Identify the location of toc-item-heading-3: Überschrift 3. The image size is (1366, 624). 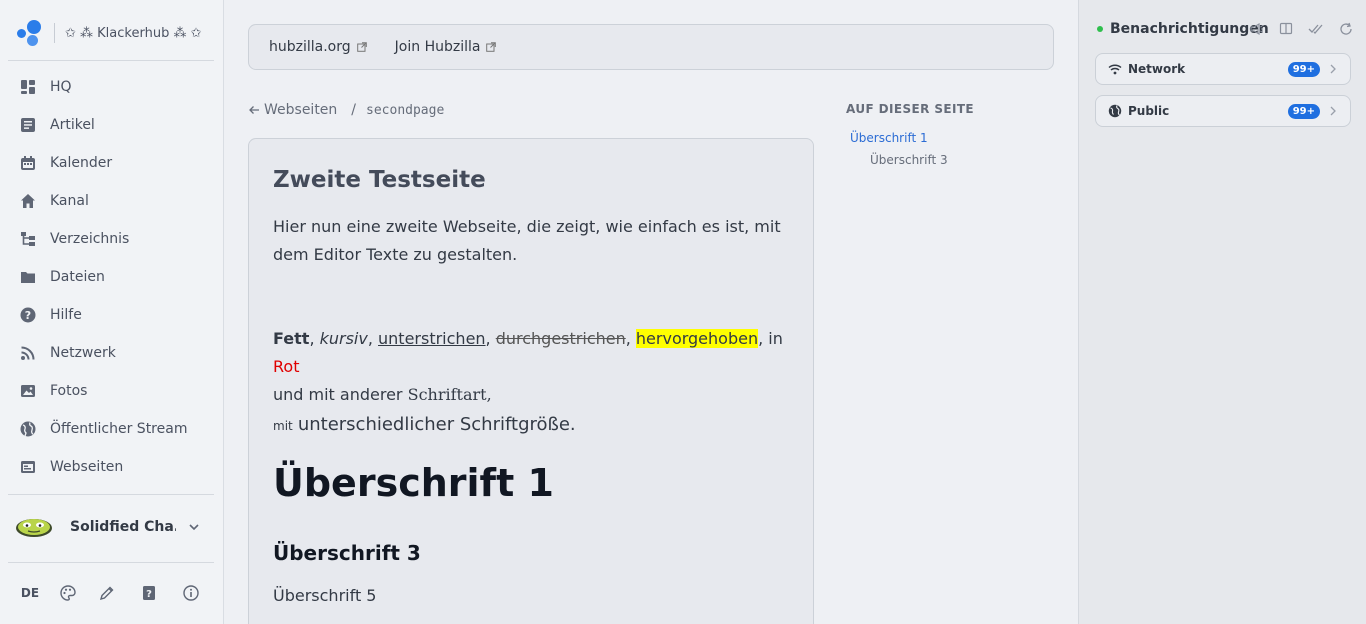
(968, 160).